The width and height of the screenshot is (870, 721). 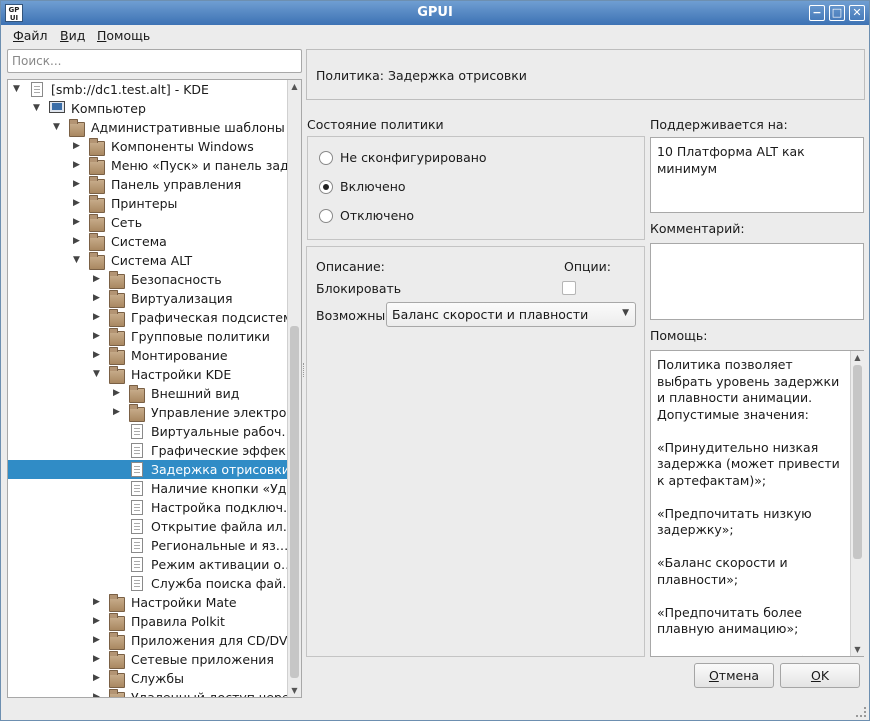 What do you see at coordinates (214, 640) in the screenshot?
I see `tree-item-label: Приложения для CD/DVD` at bounding box center [214, 640].